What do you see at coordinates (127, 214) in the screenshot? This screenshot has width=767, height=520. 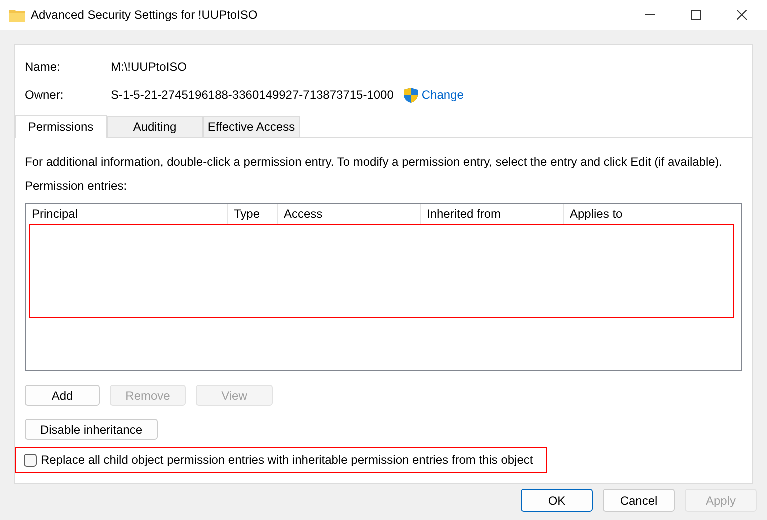 I see `column-header: Principal` at bounding box center [127, 214].